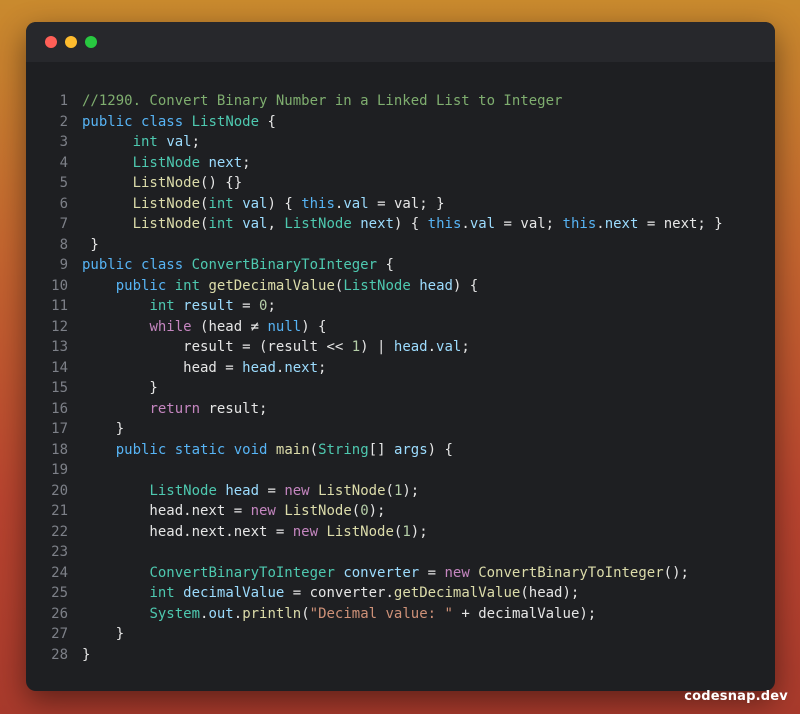  I want to click on line-number: 26, so click(59, 613).